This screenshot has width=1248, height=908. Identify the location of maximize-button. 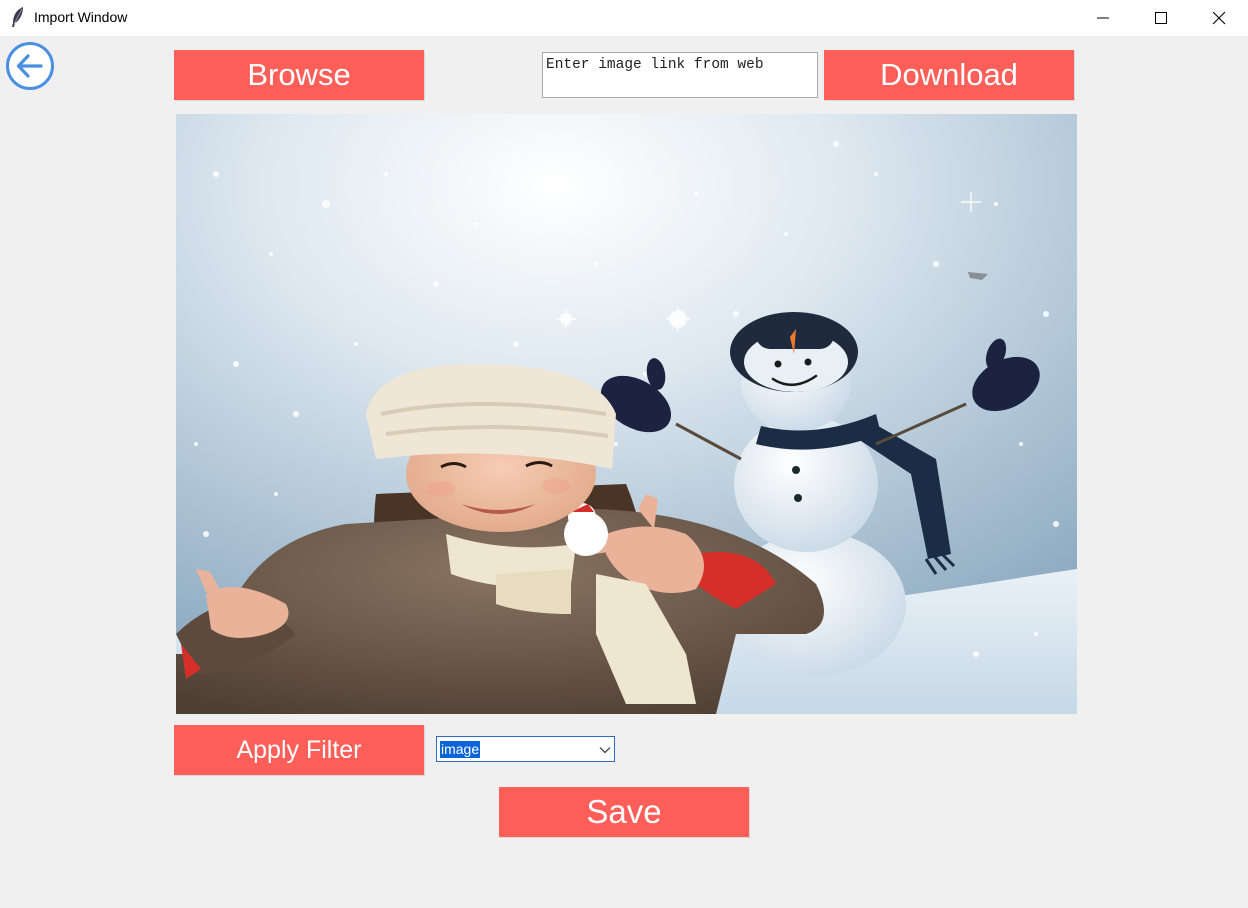
(1161, 18).